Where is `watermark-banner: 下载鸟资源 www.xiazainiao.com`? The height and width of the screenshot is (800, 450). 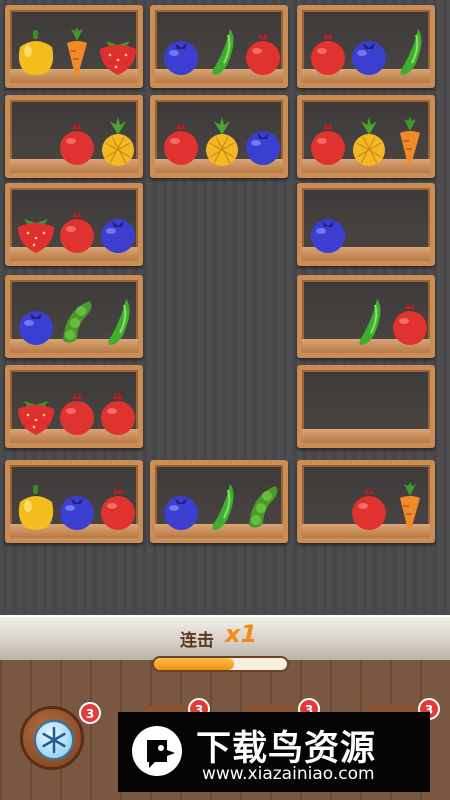 watermark-banner: 下载鸟资源 www.xiazainiao.com is located at coordinates (274, 752).